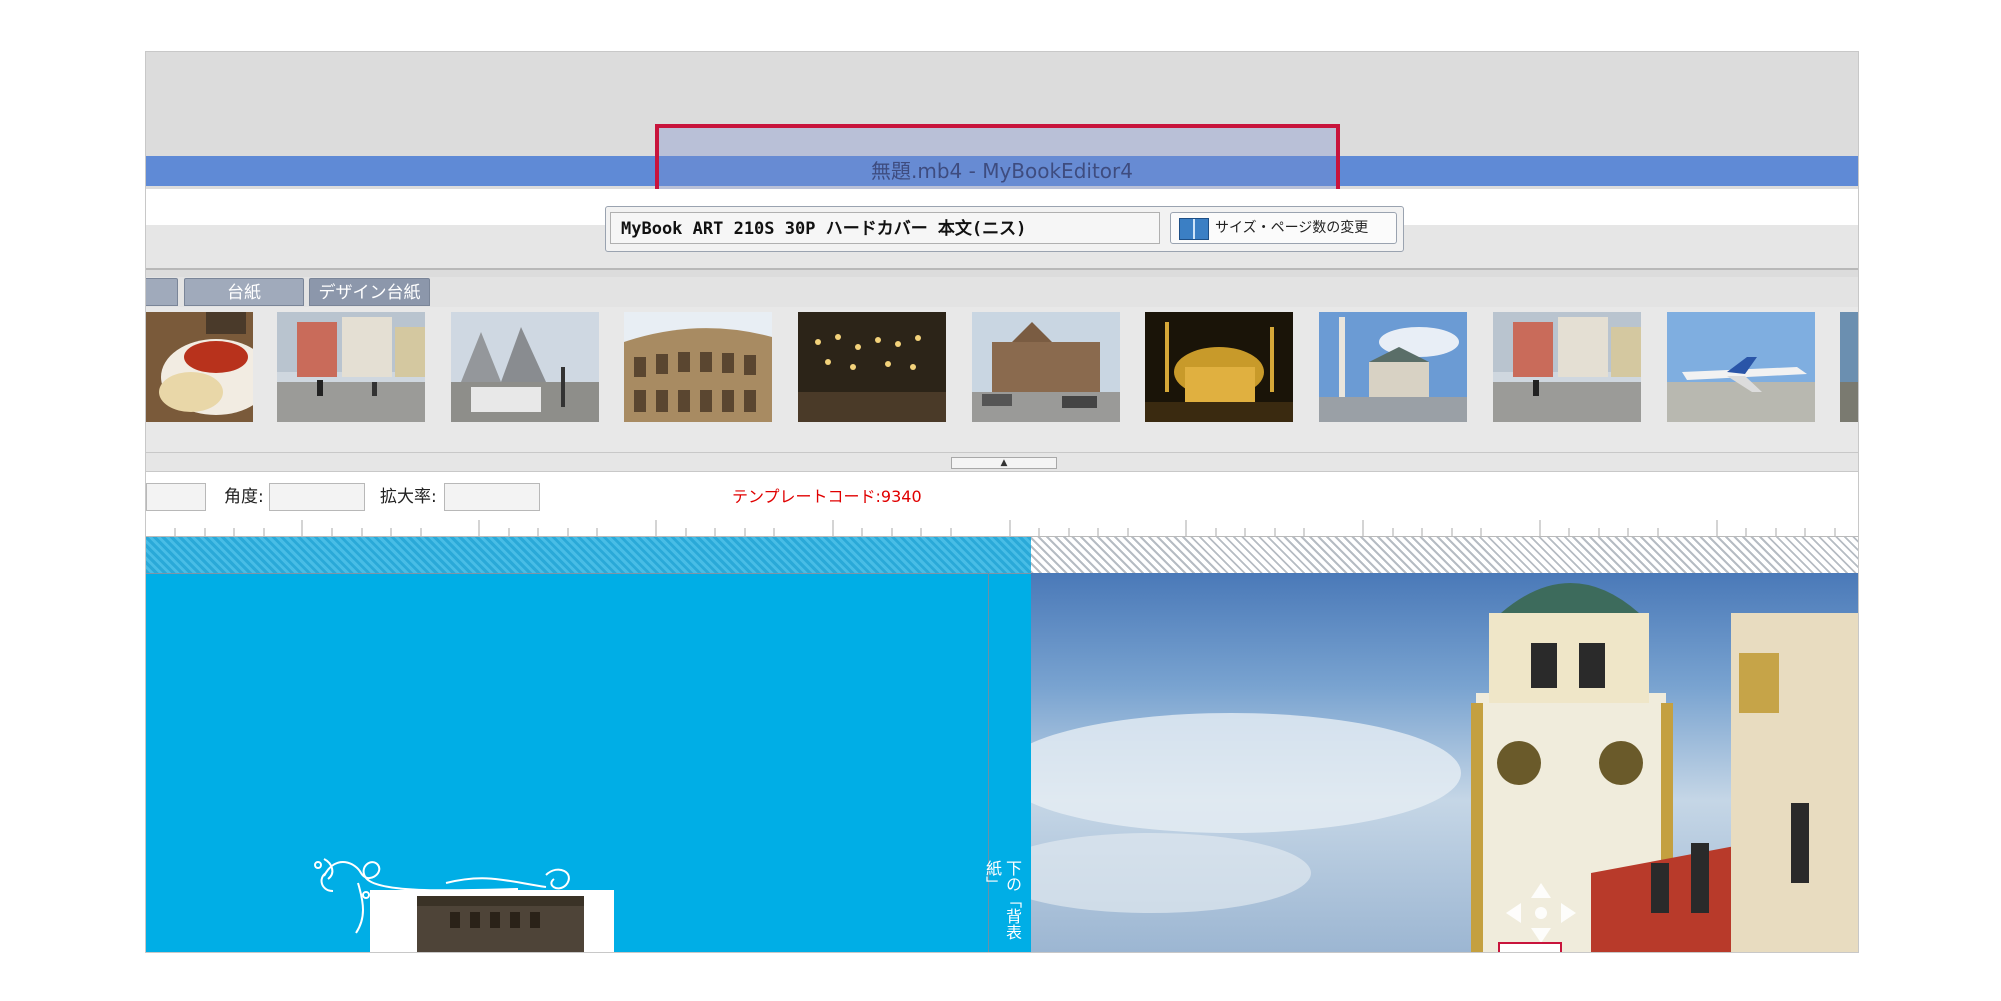 This screenshot has height=1001, width=2001. I want to click on ruler-ticks, so click(1005, 528).